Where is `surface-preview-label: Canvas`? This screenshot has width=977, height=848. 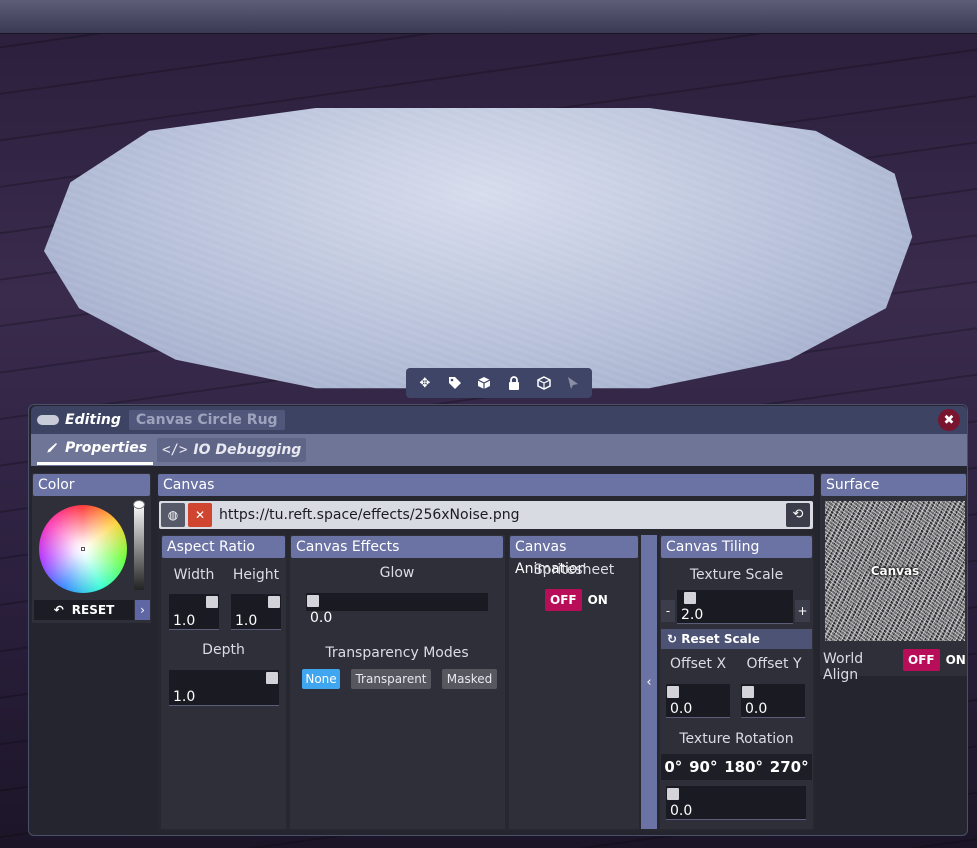
surface-preview-label: Canvas is located at coordinates (895, 571).